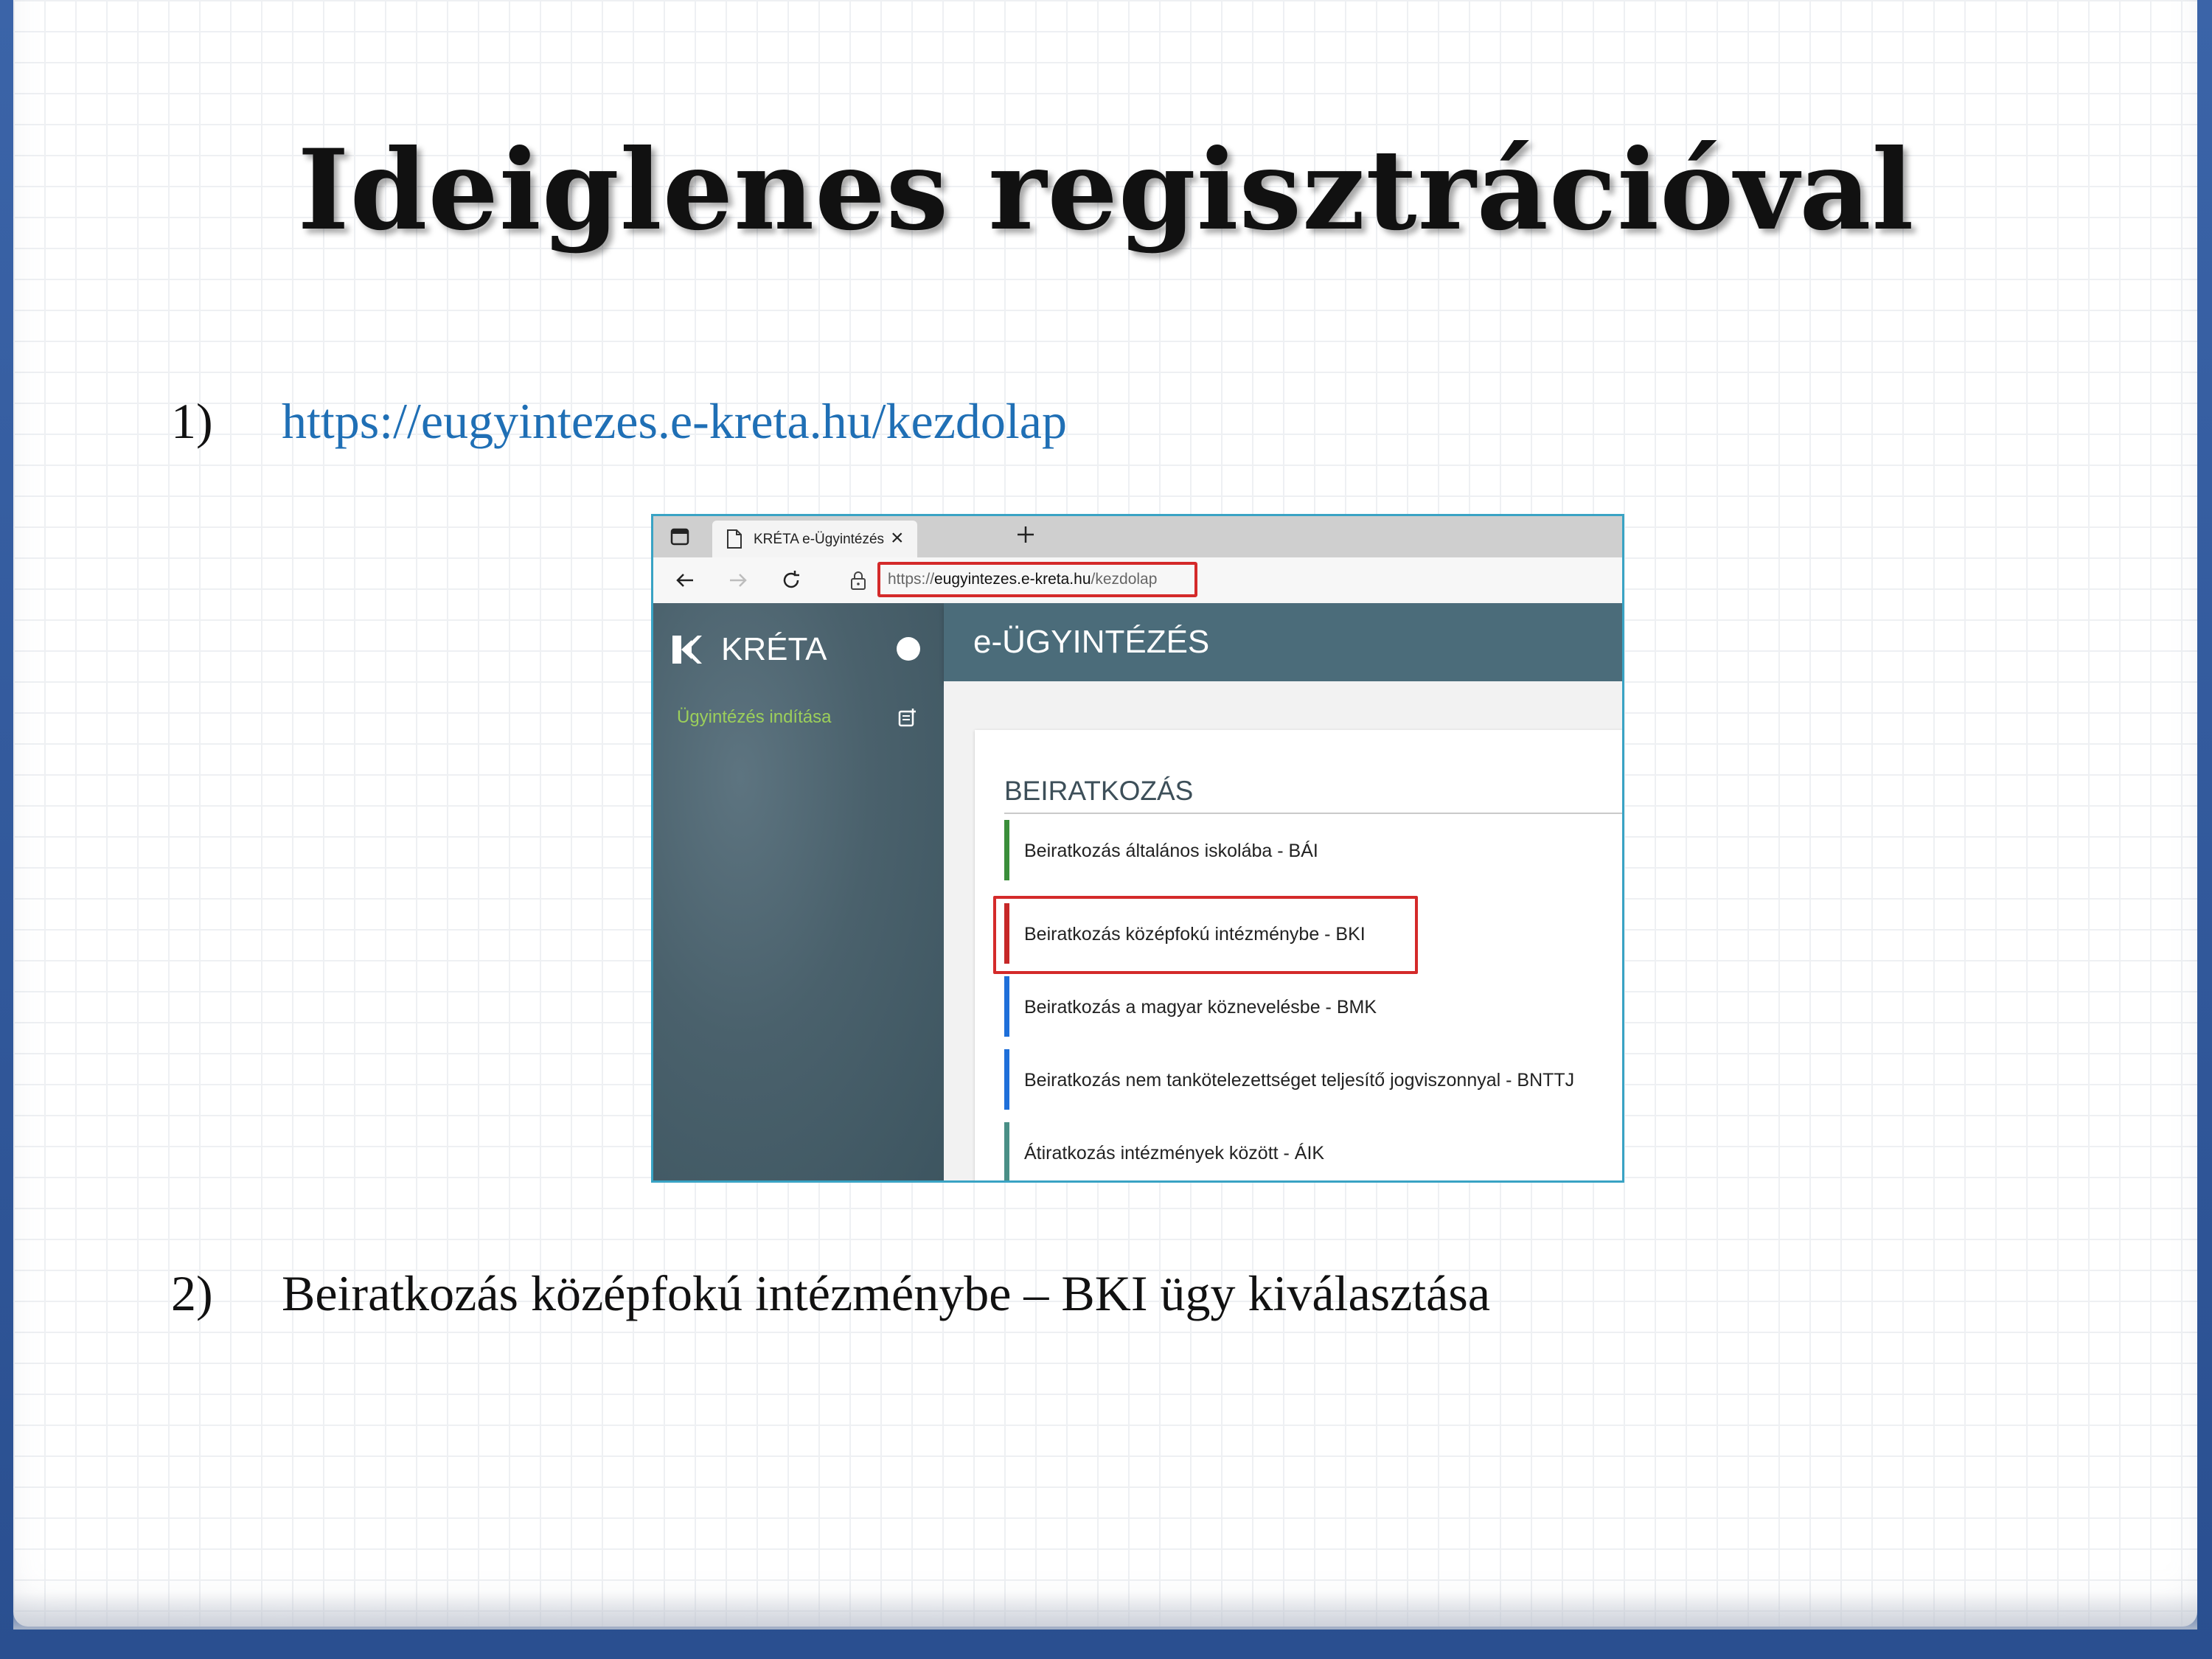 This screenshot has width=2212, height=1659. I want to click on kreta-logo-icon, so click(687, 650).